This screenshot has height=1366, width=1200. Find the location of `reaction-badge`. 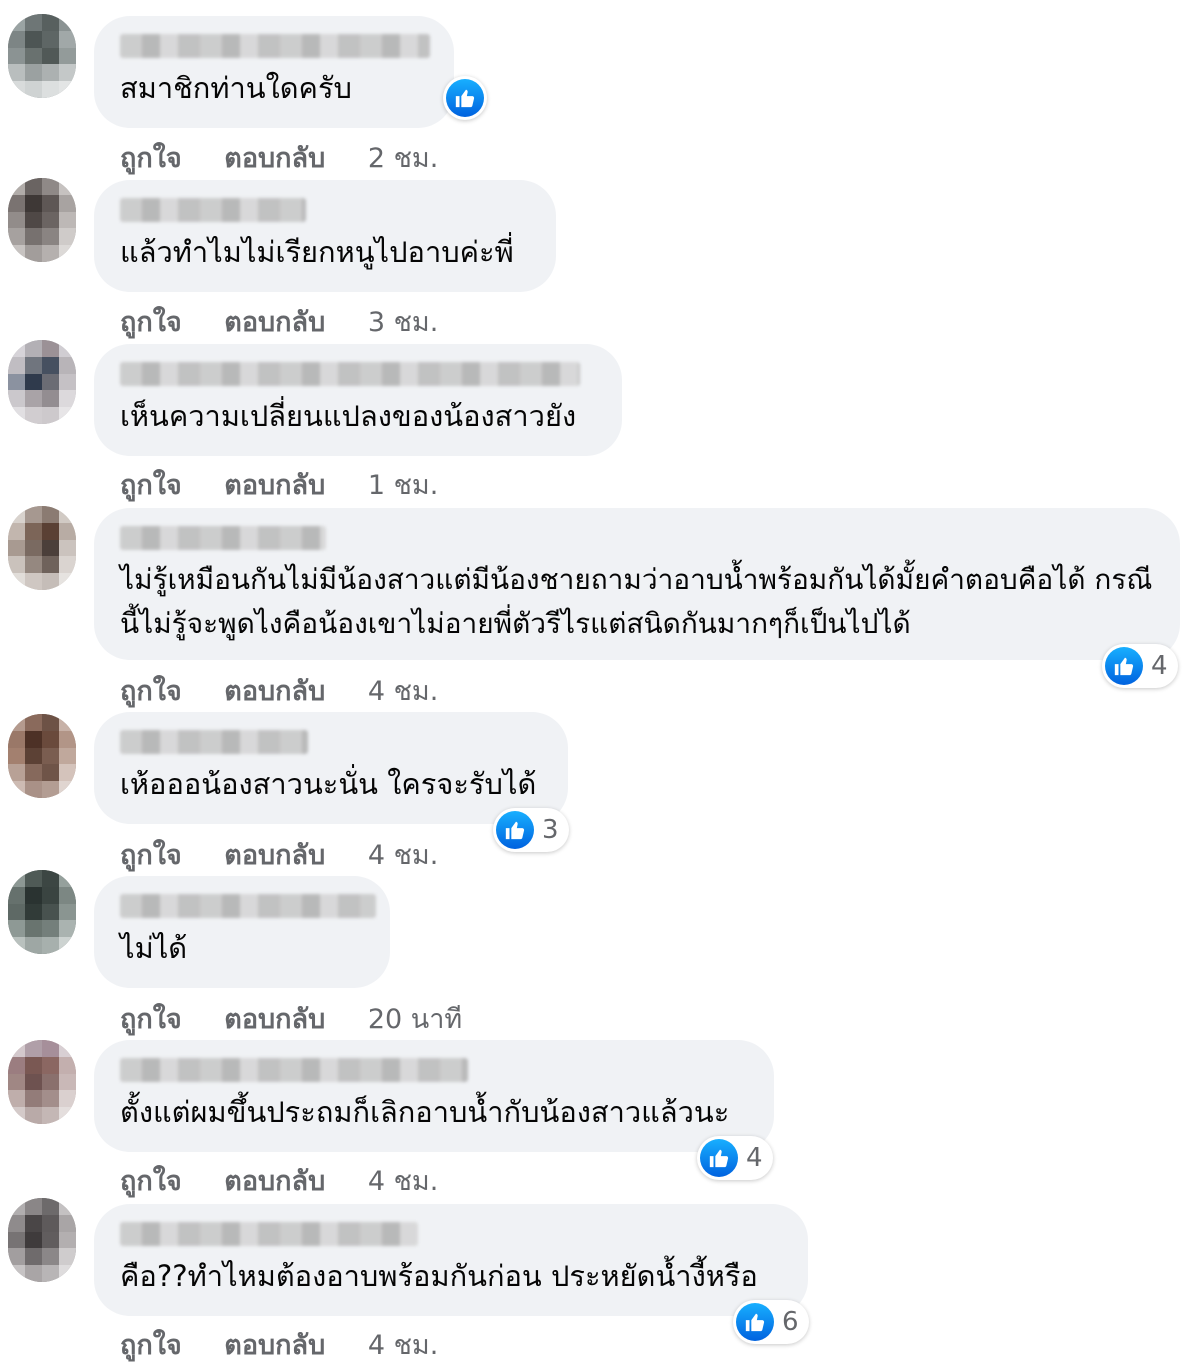

reaction-badge is located at coordinates (465, 98).